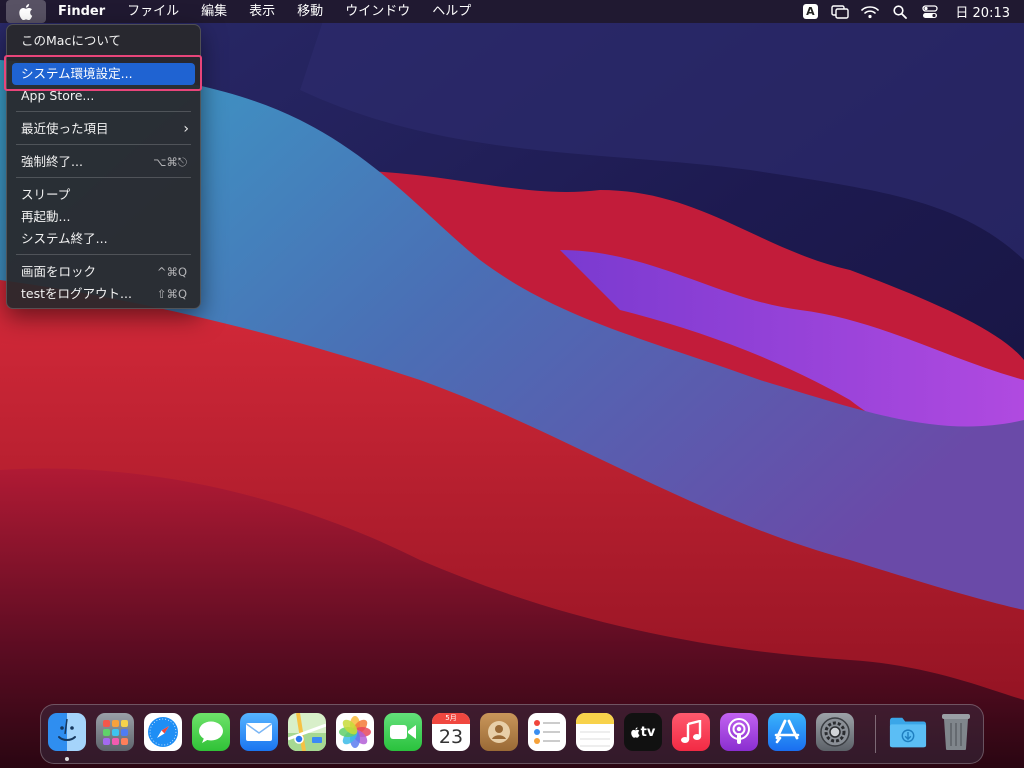 The image size is (1024, 768). What do you see at coordinates (908, 732) in the screenshot?
I see `downloads-folder-icon` at bounding box center [908, 732].